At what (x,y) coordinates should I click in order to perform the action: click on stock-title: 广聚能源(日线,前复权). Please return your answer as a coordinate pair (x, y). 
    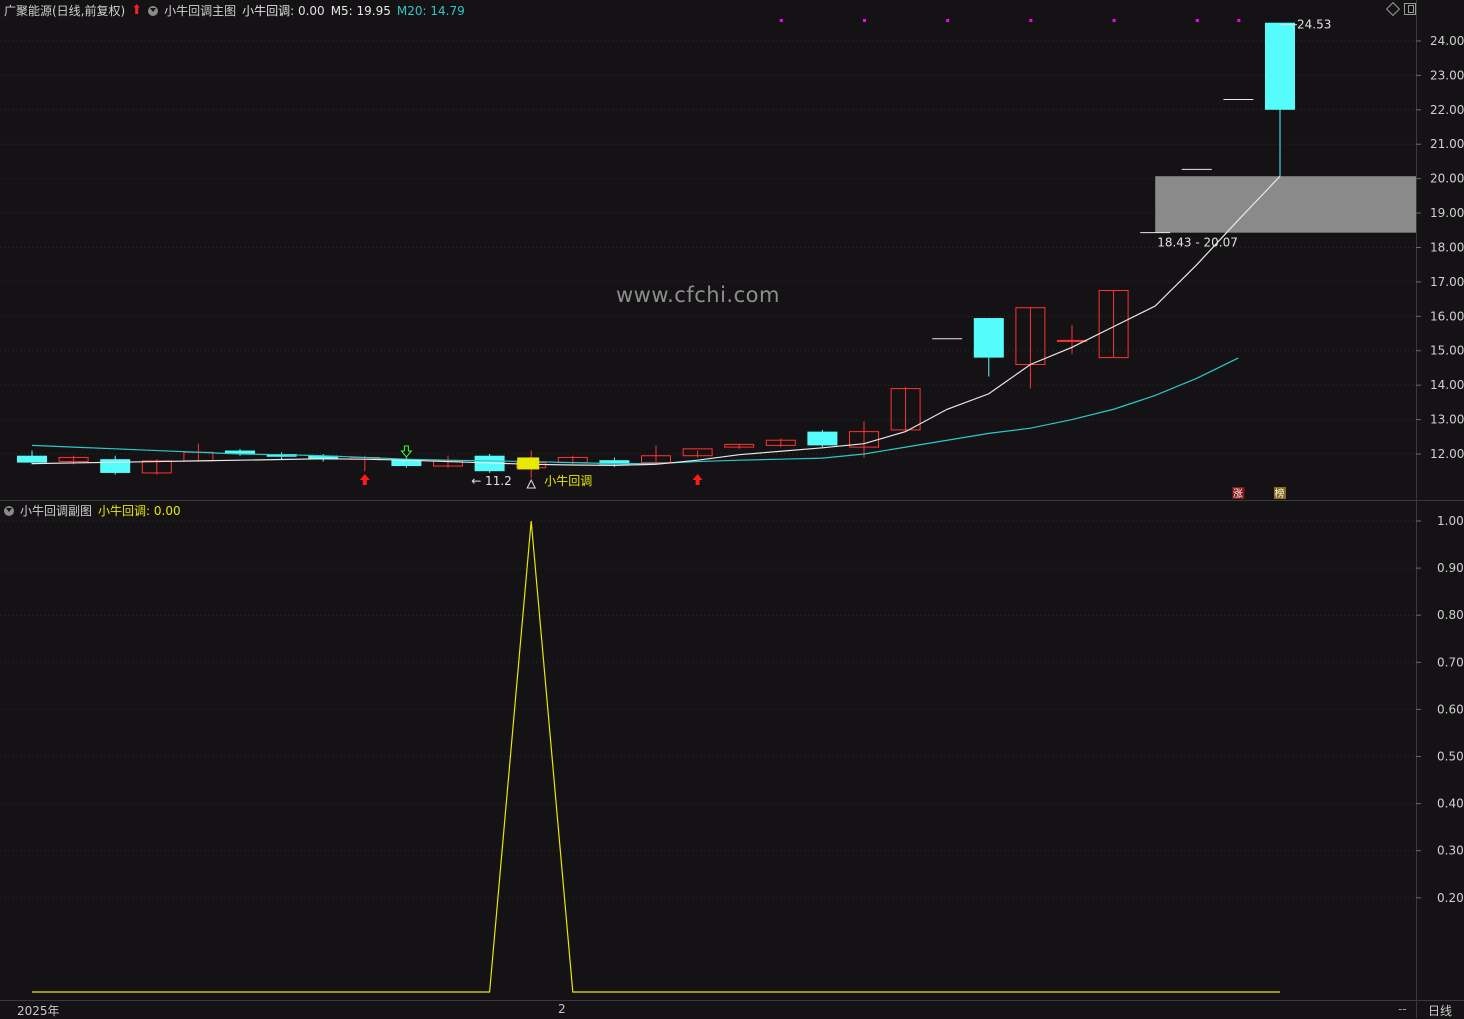
    Looking at the image, I should click on (65, 11).